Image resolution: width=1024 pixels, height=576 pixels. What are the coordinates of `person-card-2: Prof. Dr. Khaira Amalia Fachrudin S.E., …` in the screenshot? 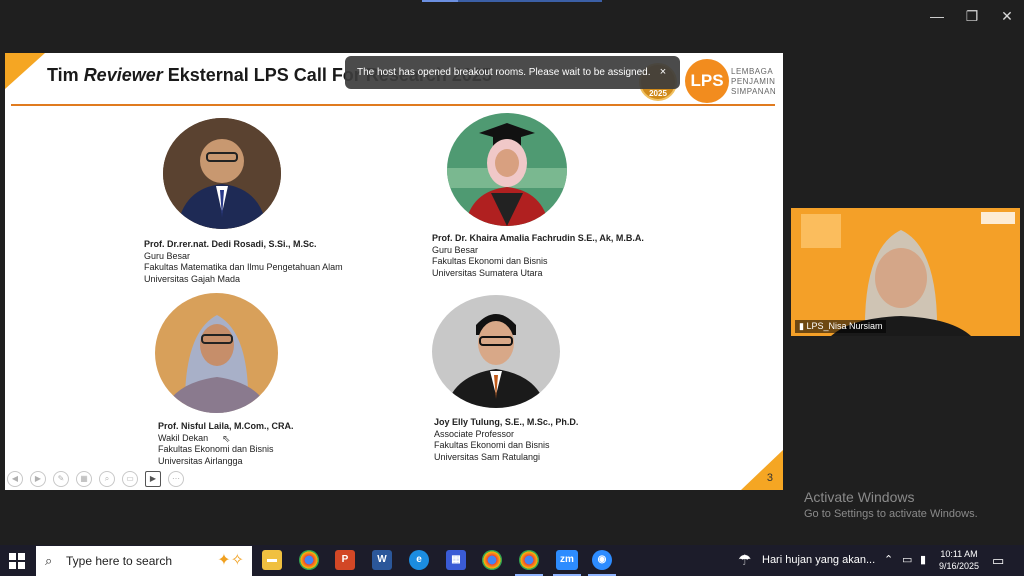 It's located at (538, 255).